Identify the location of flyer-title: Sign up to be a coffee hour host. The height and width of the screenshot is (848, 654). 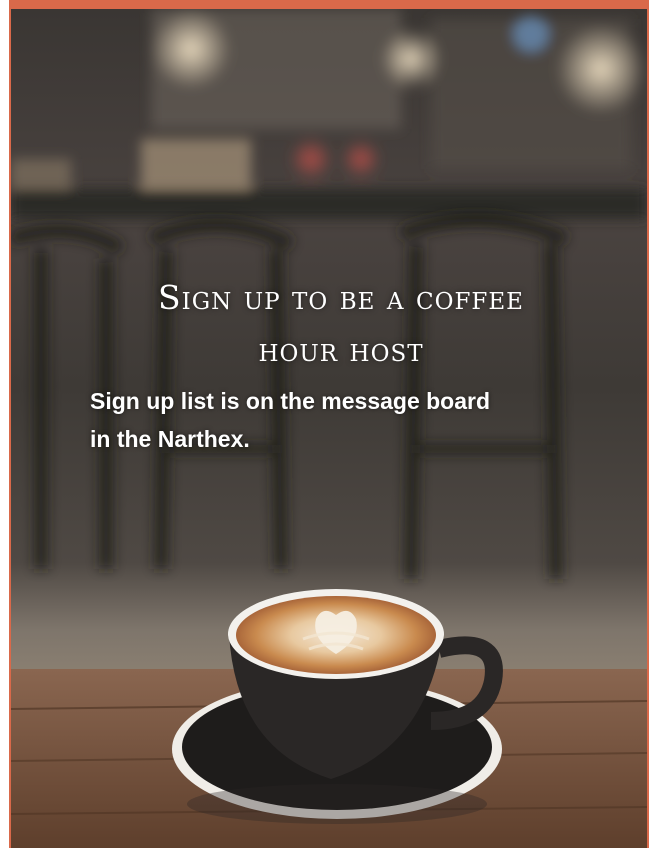
(329, 324).